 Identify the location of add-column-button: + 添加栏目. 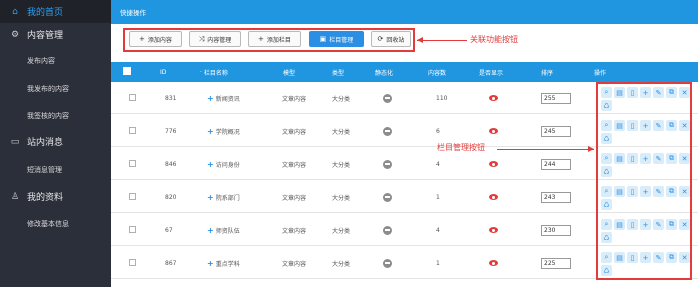
(274, 39).